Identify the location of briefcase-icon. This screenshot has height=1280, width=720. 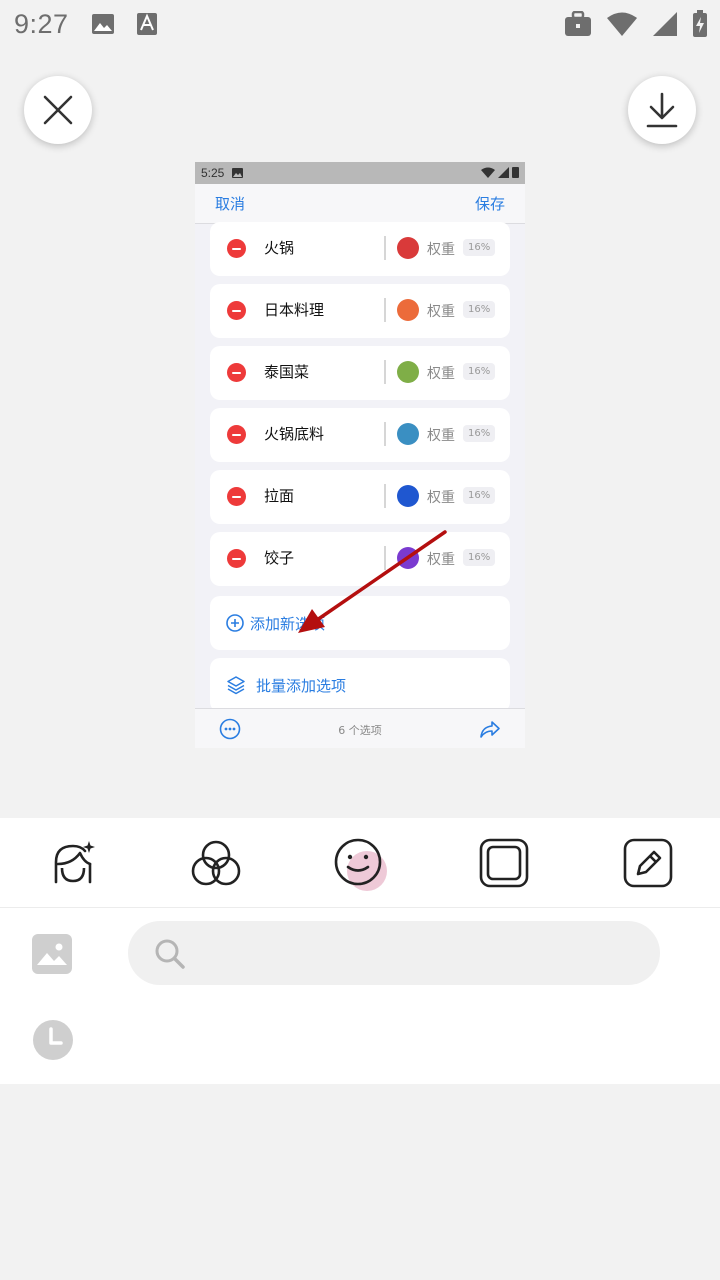
(578, 25).